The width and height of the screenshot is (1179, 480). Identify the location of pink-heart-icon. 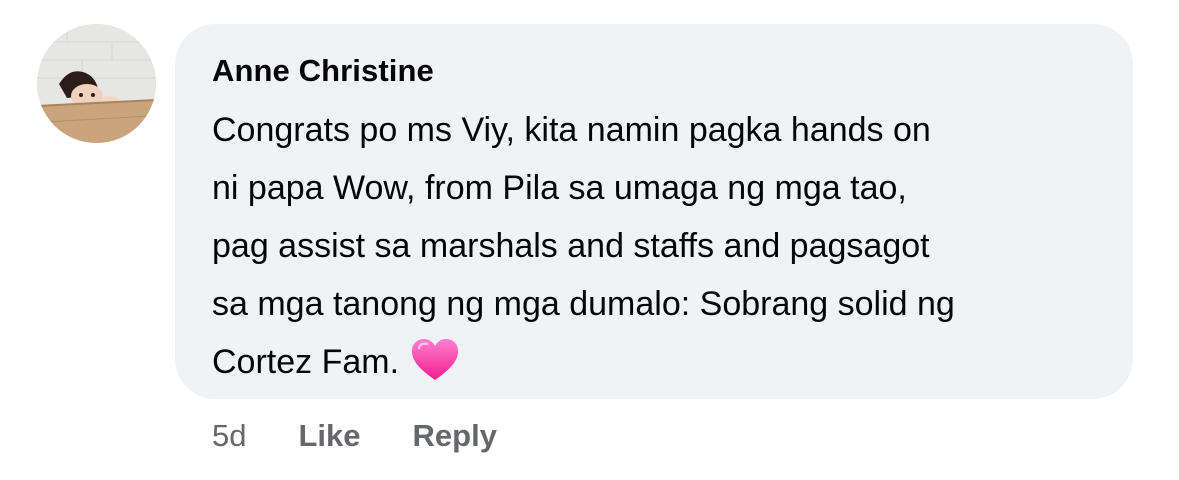
(435, 369).